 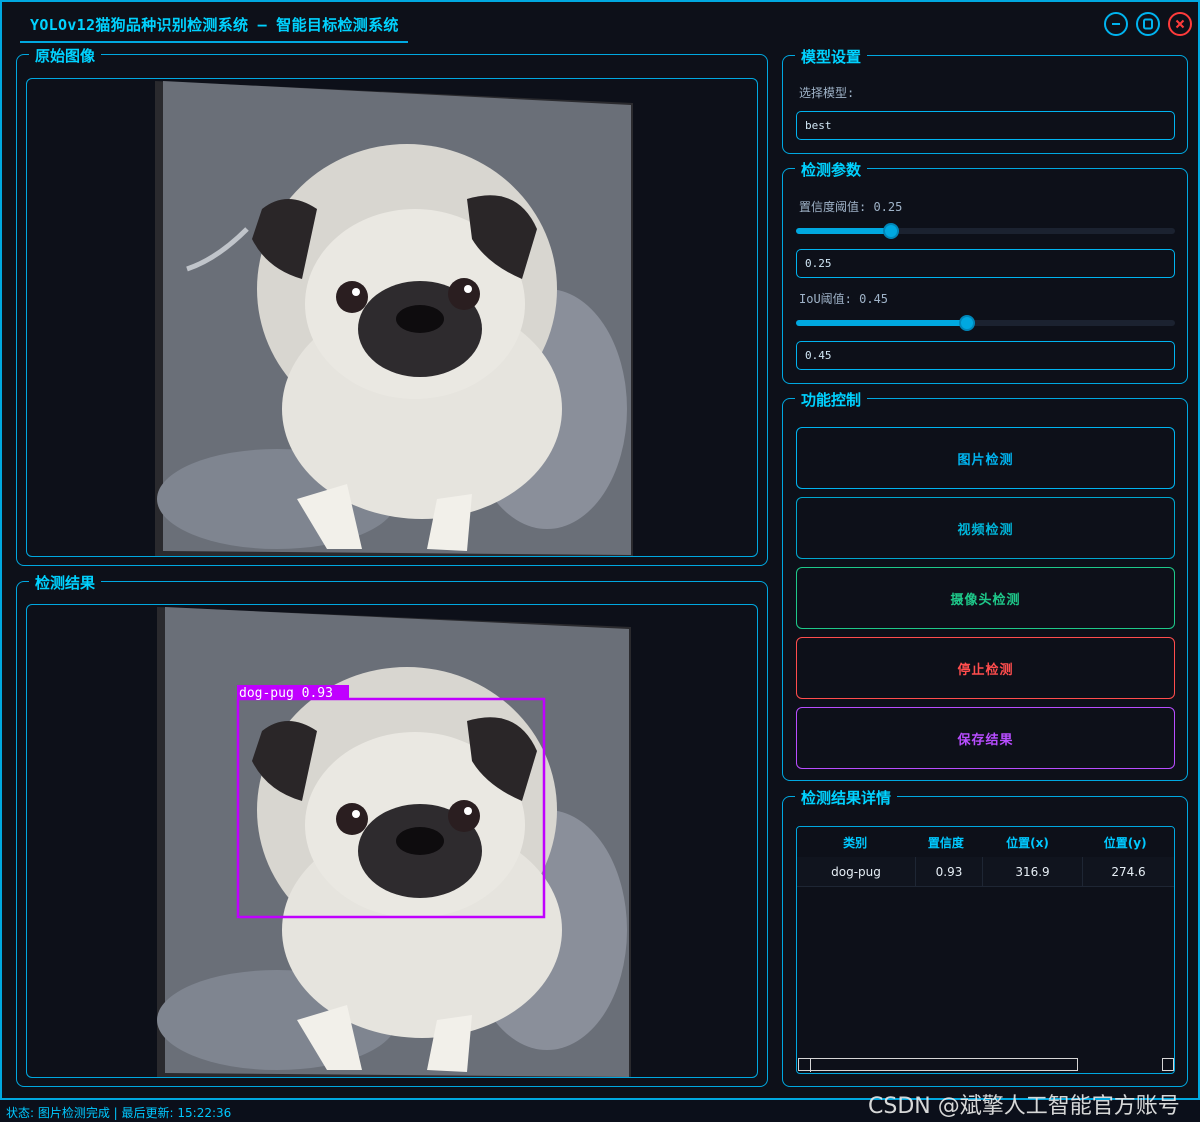 I want to click on column-header-y: 位置(y), so click(x=1125, y=842).